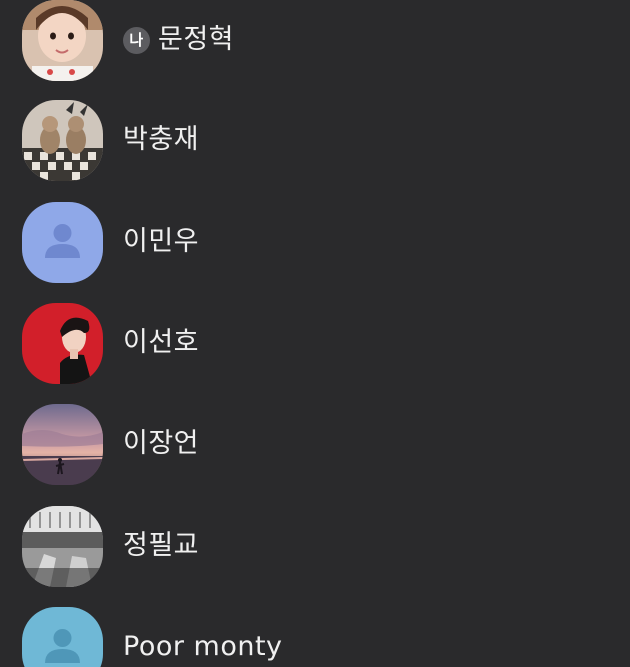 This screenshot has width=630, height=667. I want to click on friend-name: 나 문정혁, so click(178, 45).